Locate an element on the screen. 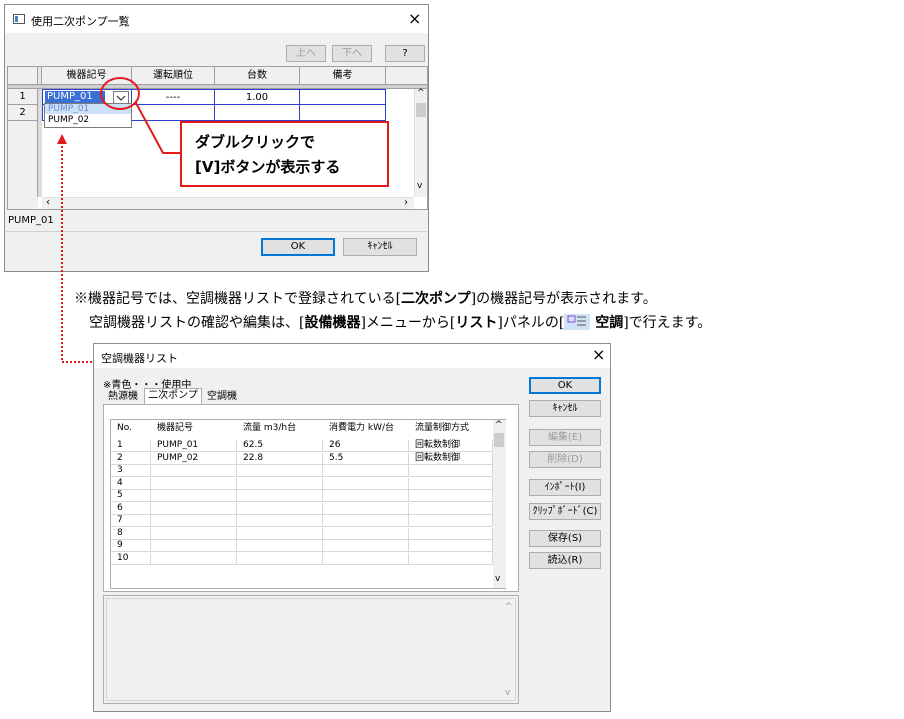  table-cell: 6 is located at coordinates (131, 508).